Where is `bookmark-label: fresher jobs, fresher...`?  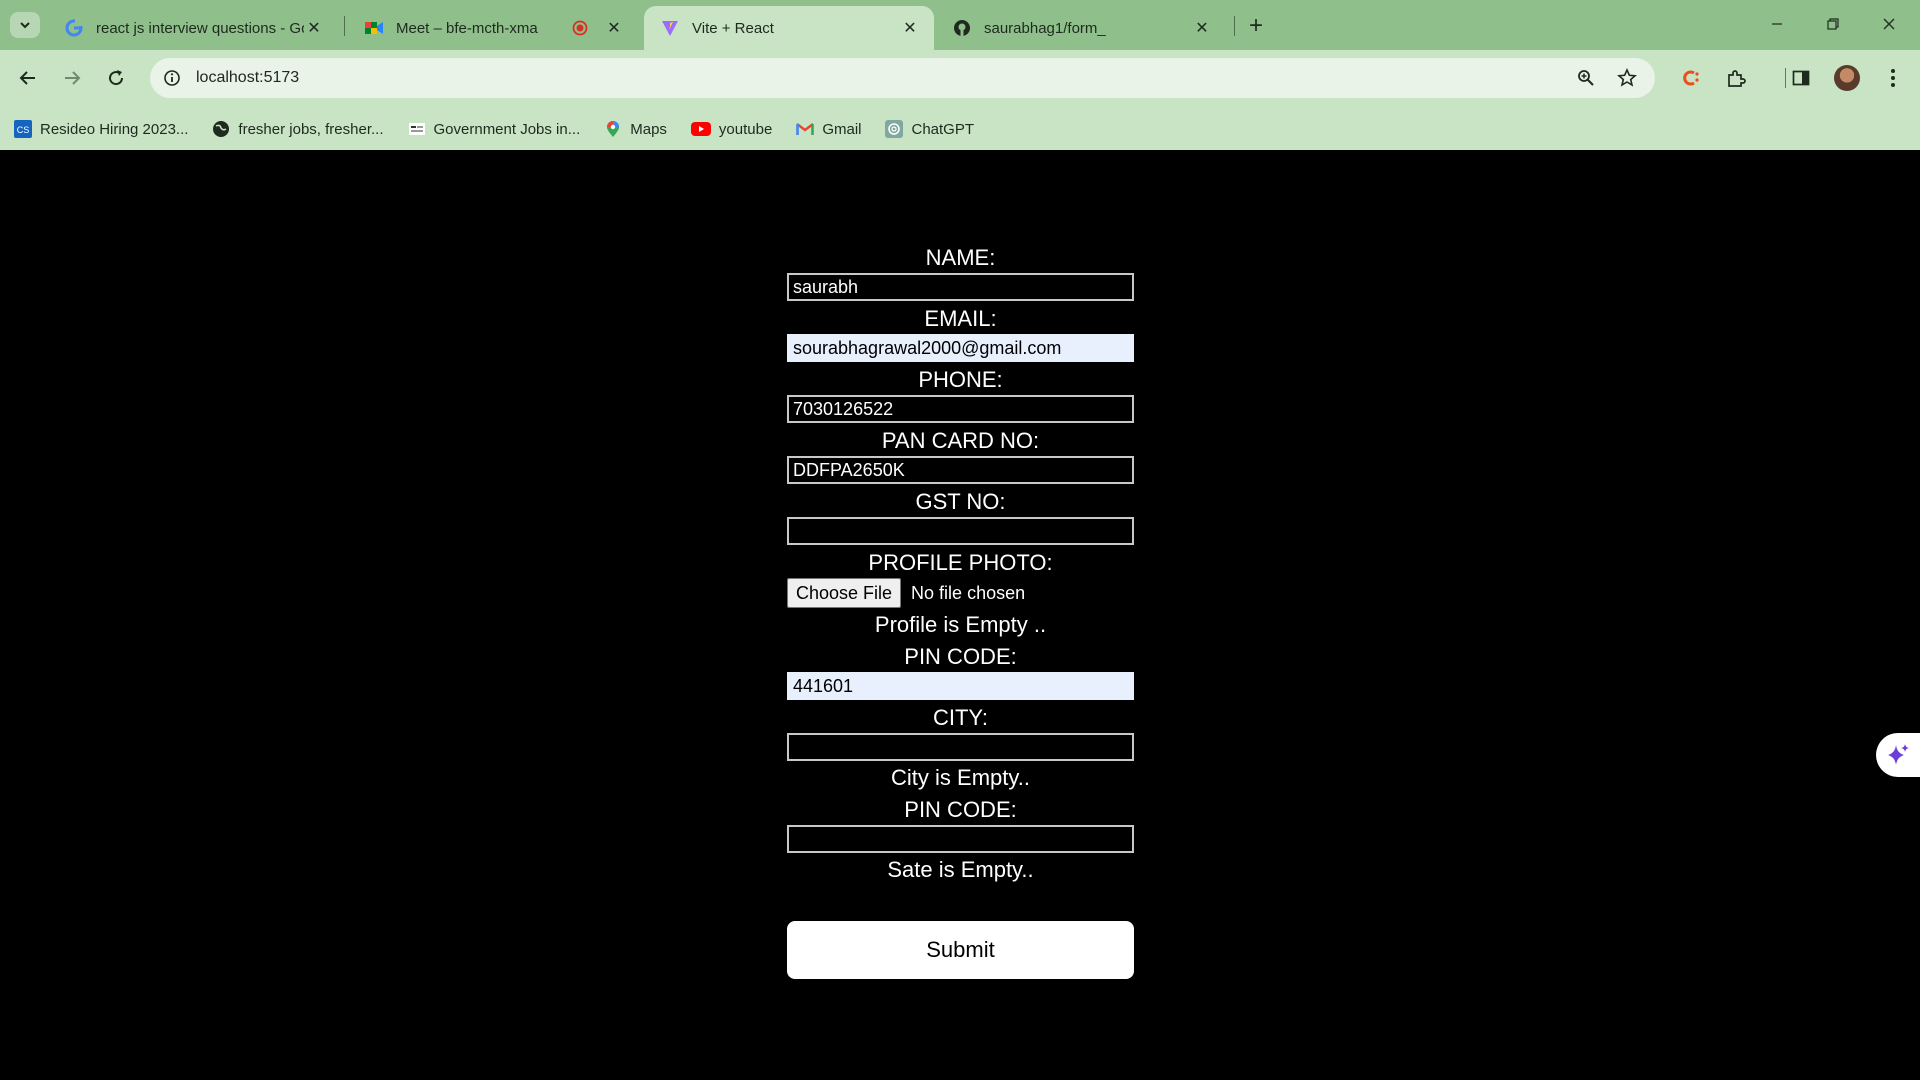
bookmark-label: fresher jobs, fresher... is located at coordinates (311, 129).